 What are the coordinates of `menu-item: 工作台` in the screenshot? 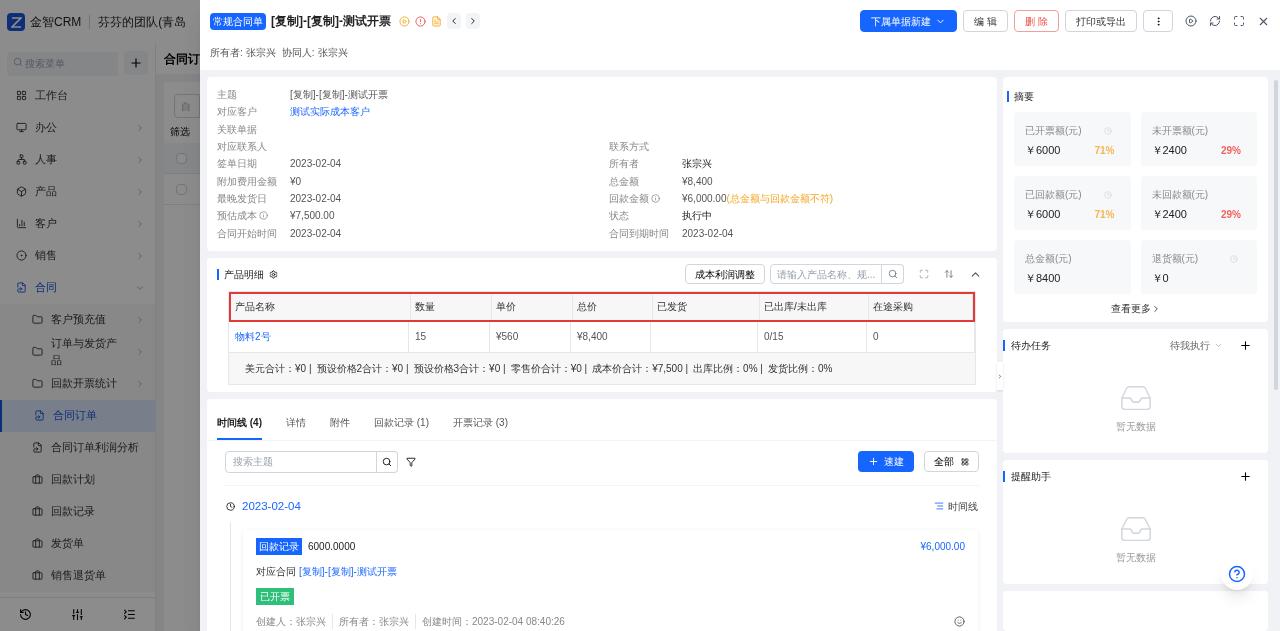 It's located at (77, 95).